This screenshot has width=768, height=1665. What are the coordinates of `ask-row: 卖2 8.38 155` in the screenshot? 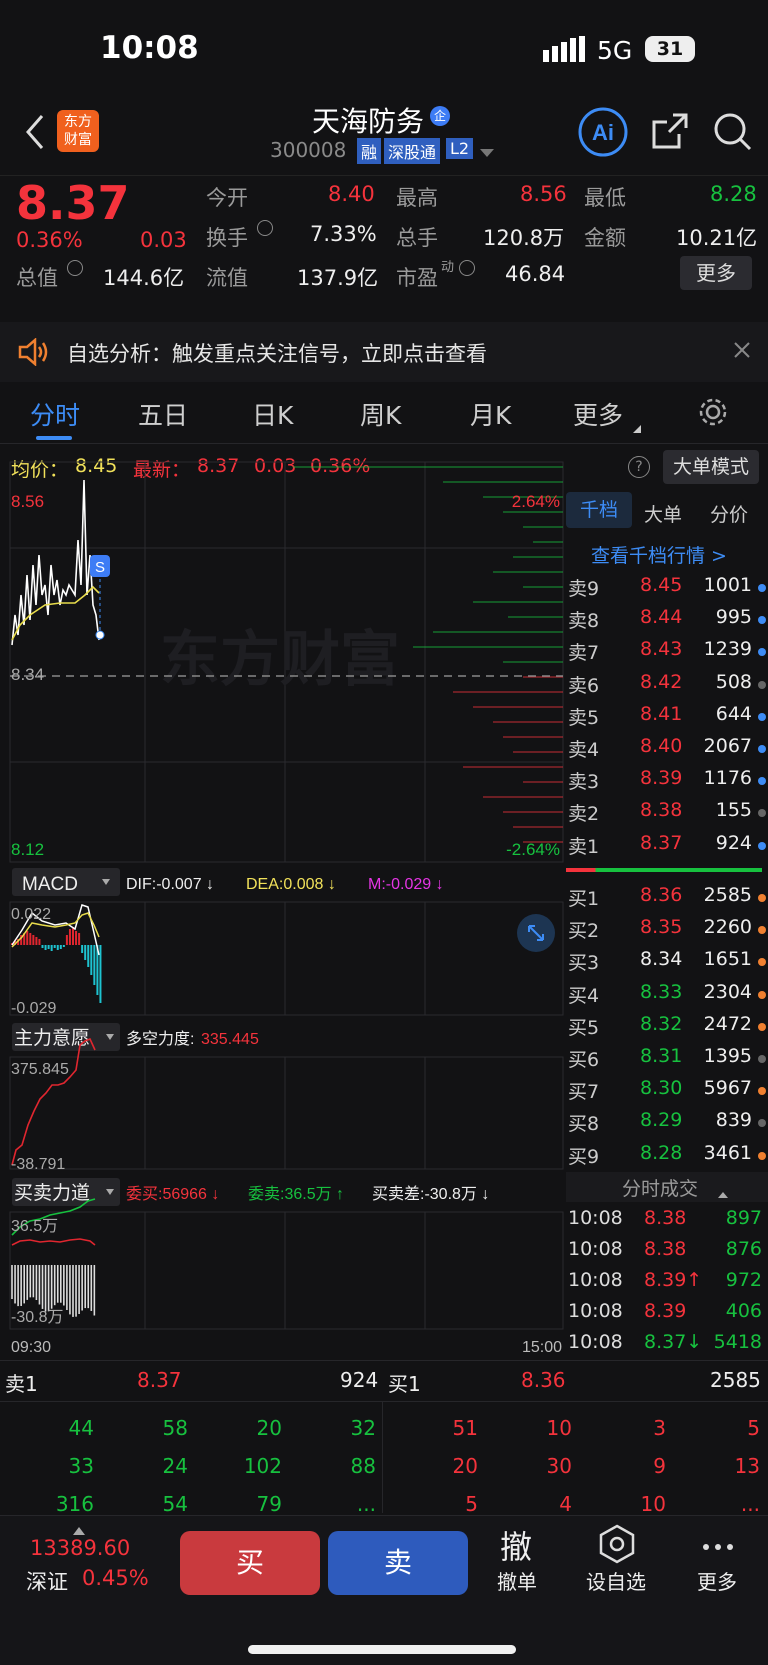 It's located at (666, 815).